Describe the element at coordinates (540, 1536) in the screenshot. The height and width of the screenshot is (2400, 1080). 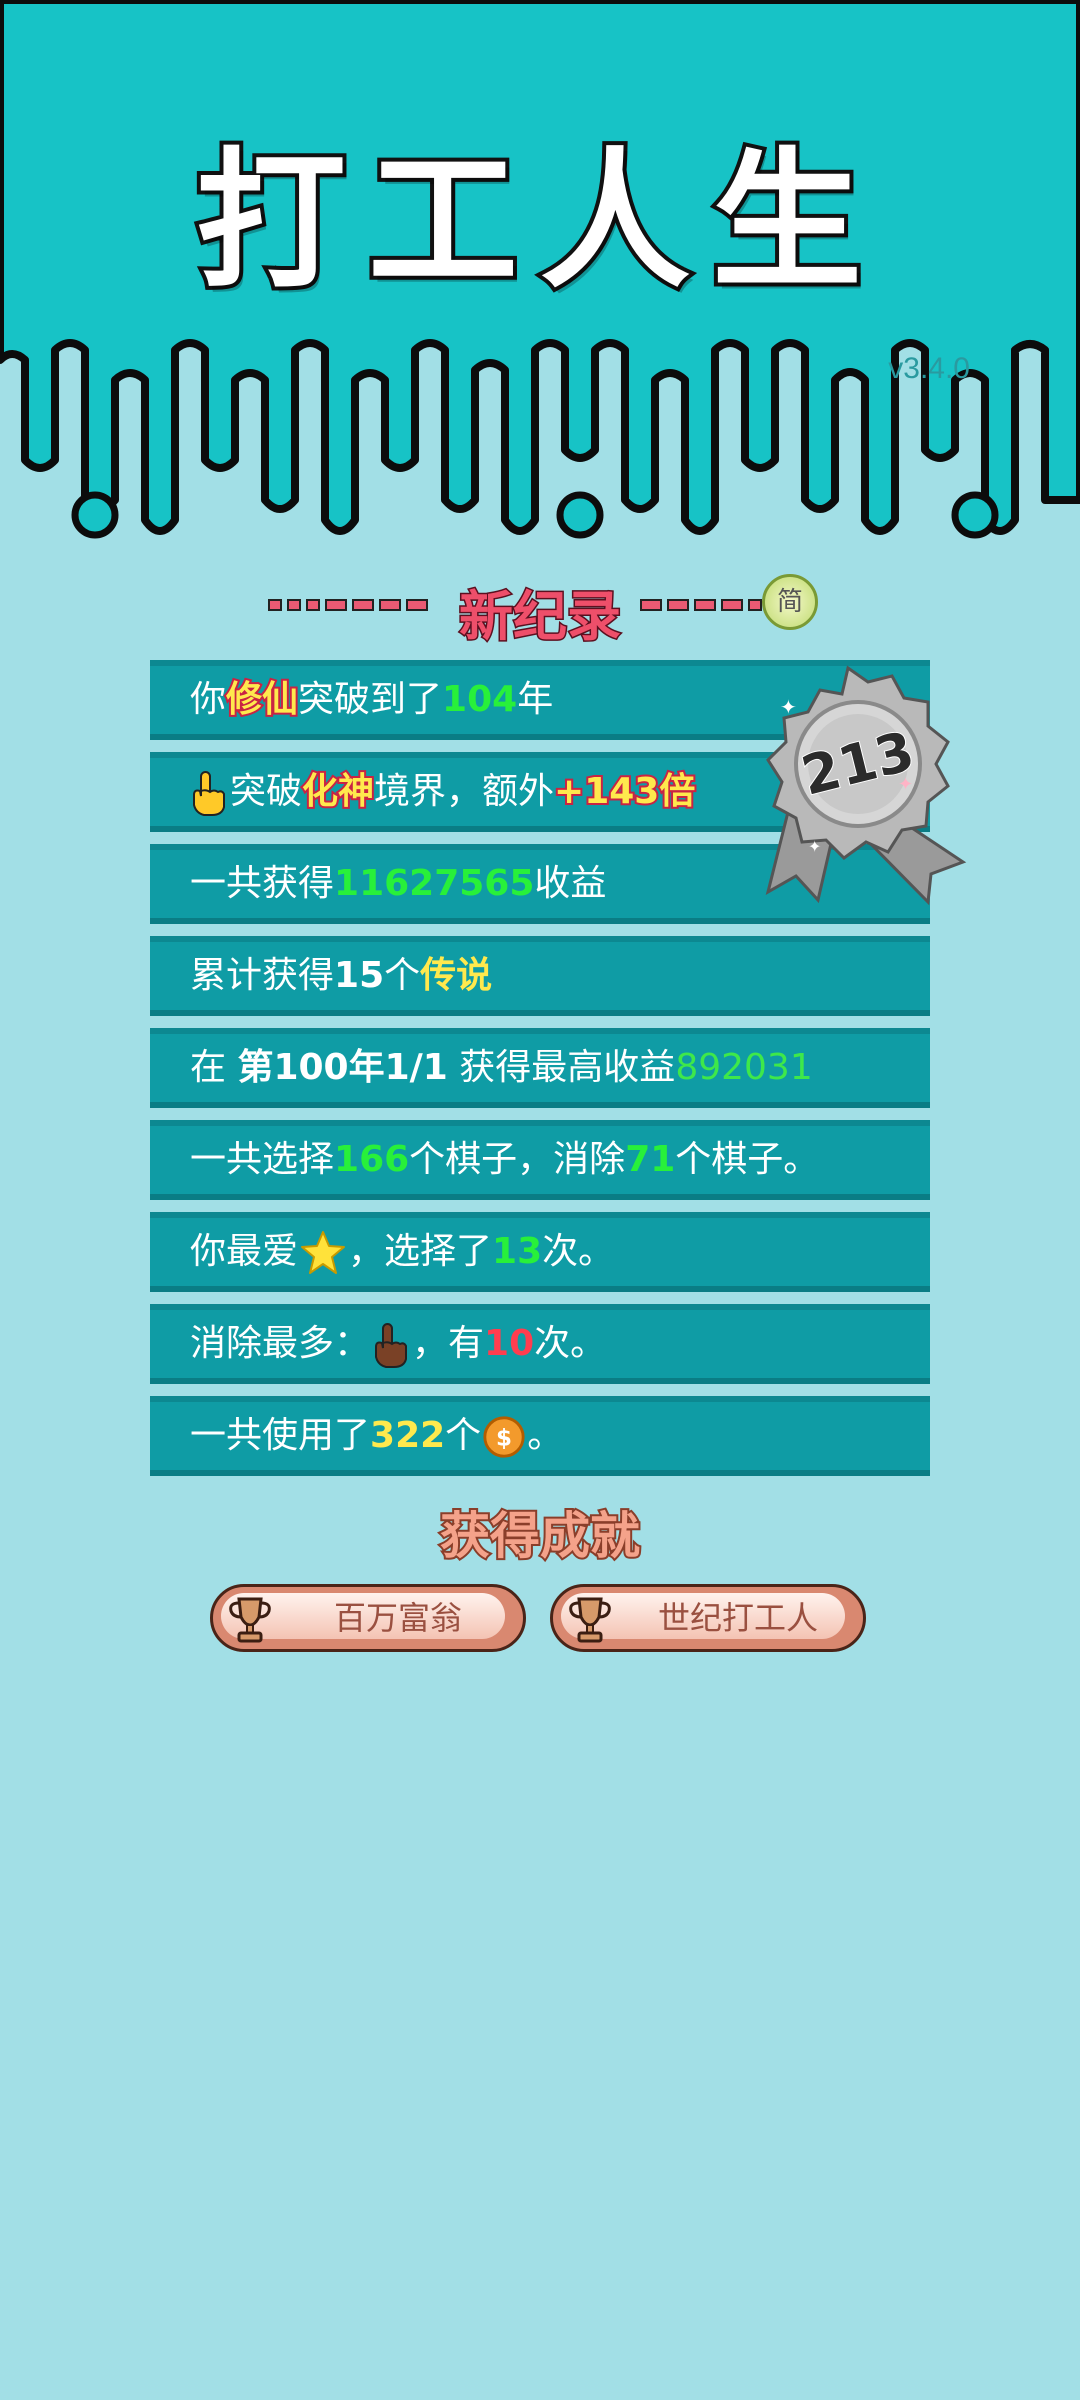
I see `achievements-title: 获得成就` at that location.